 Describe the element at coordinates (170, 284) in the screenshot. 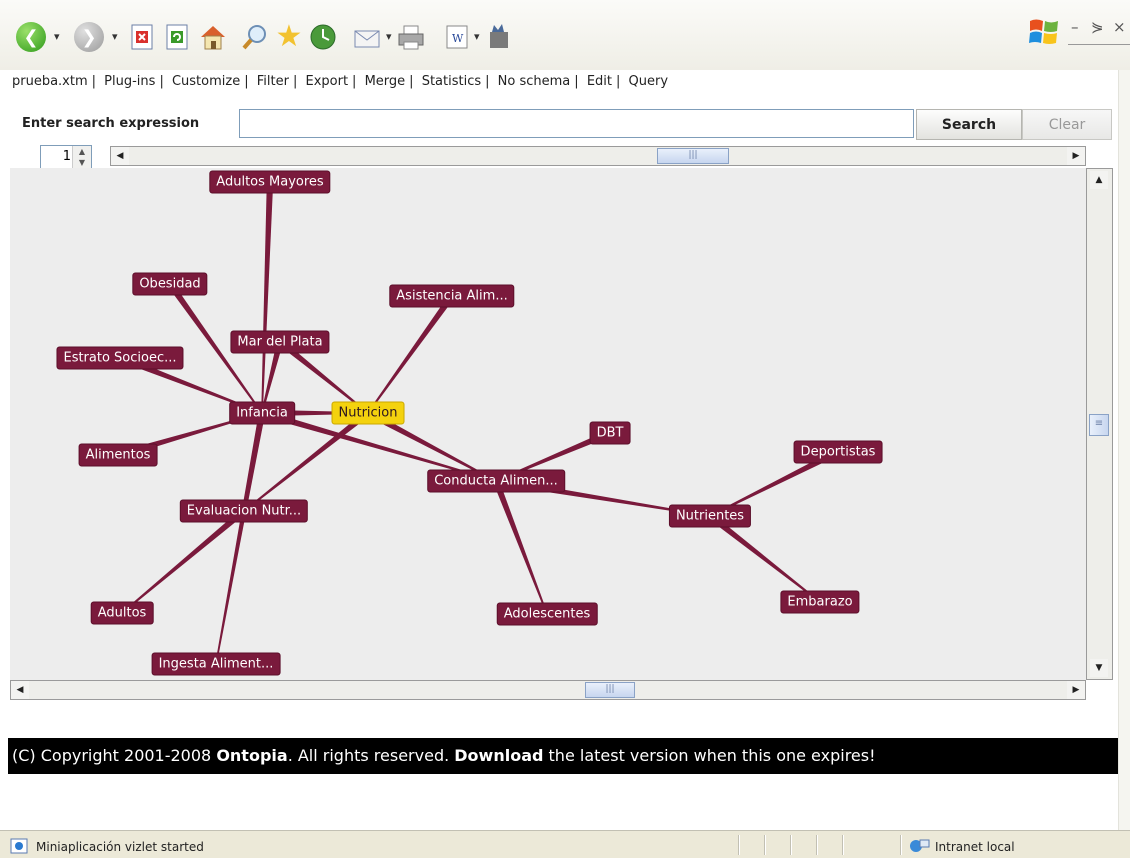

I see `topic-node-obesidad: Obesidad` at that location.